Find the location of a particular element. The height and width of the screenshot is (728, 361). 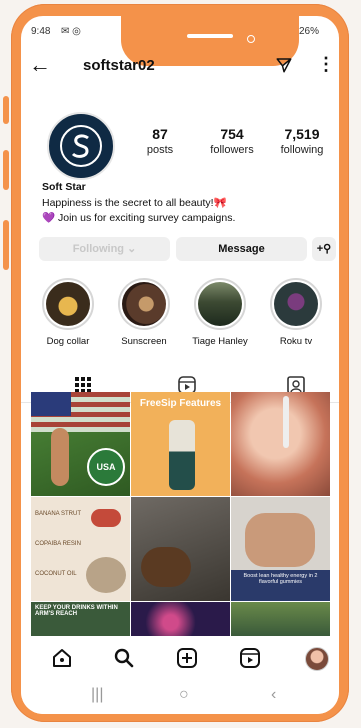

highlight-tiage-hanley: Tiage Hanley is located at coordinates (220, 312).